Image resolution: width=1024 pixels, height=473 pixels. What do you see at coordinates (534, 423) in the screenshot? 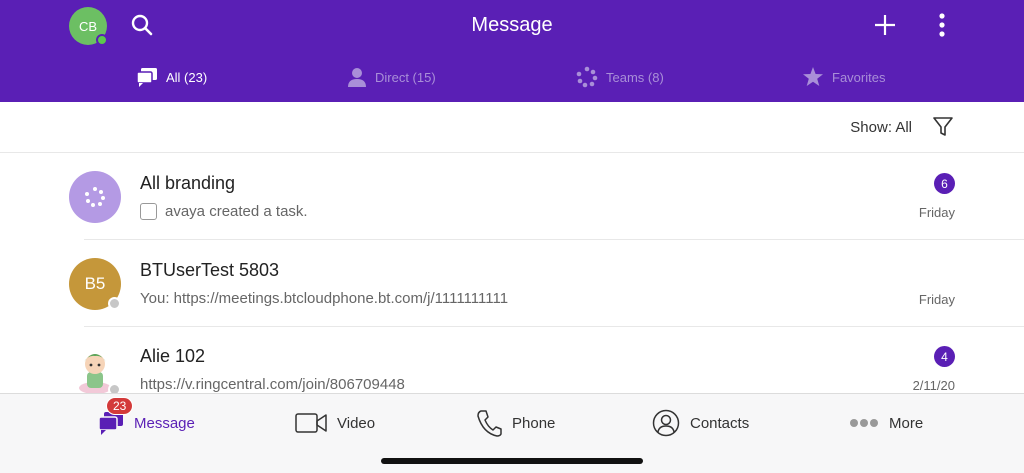
I see `nav-phone-label: Phone` at bounding box center [534, 423].